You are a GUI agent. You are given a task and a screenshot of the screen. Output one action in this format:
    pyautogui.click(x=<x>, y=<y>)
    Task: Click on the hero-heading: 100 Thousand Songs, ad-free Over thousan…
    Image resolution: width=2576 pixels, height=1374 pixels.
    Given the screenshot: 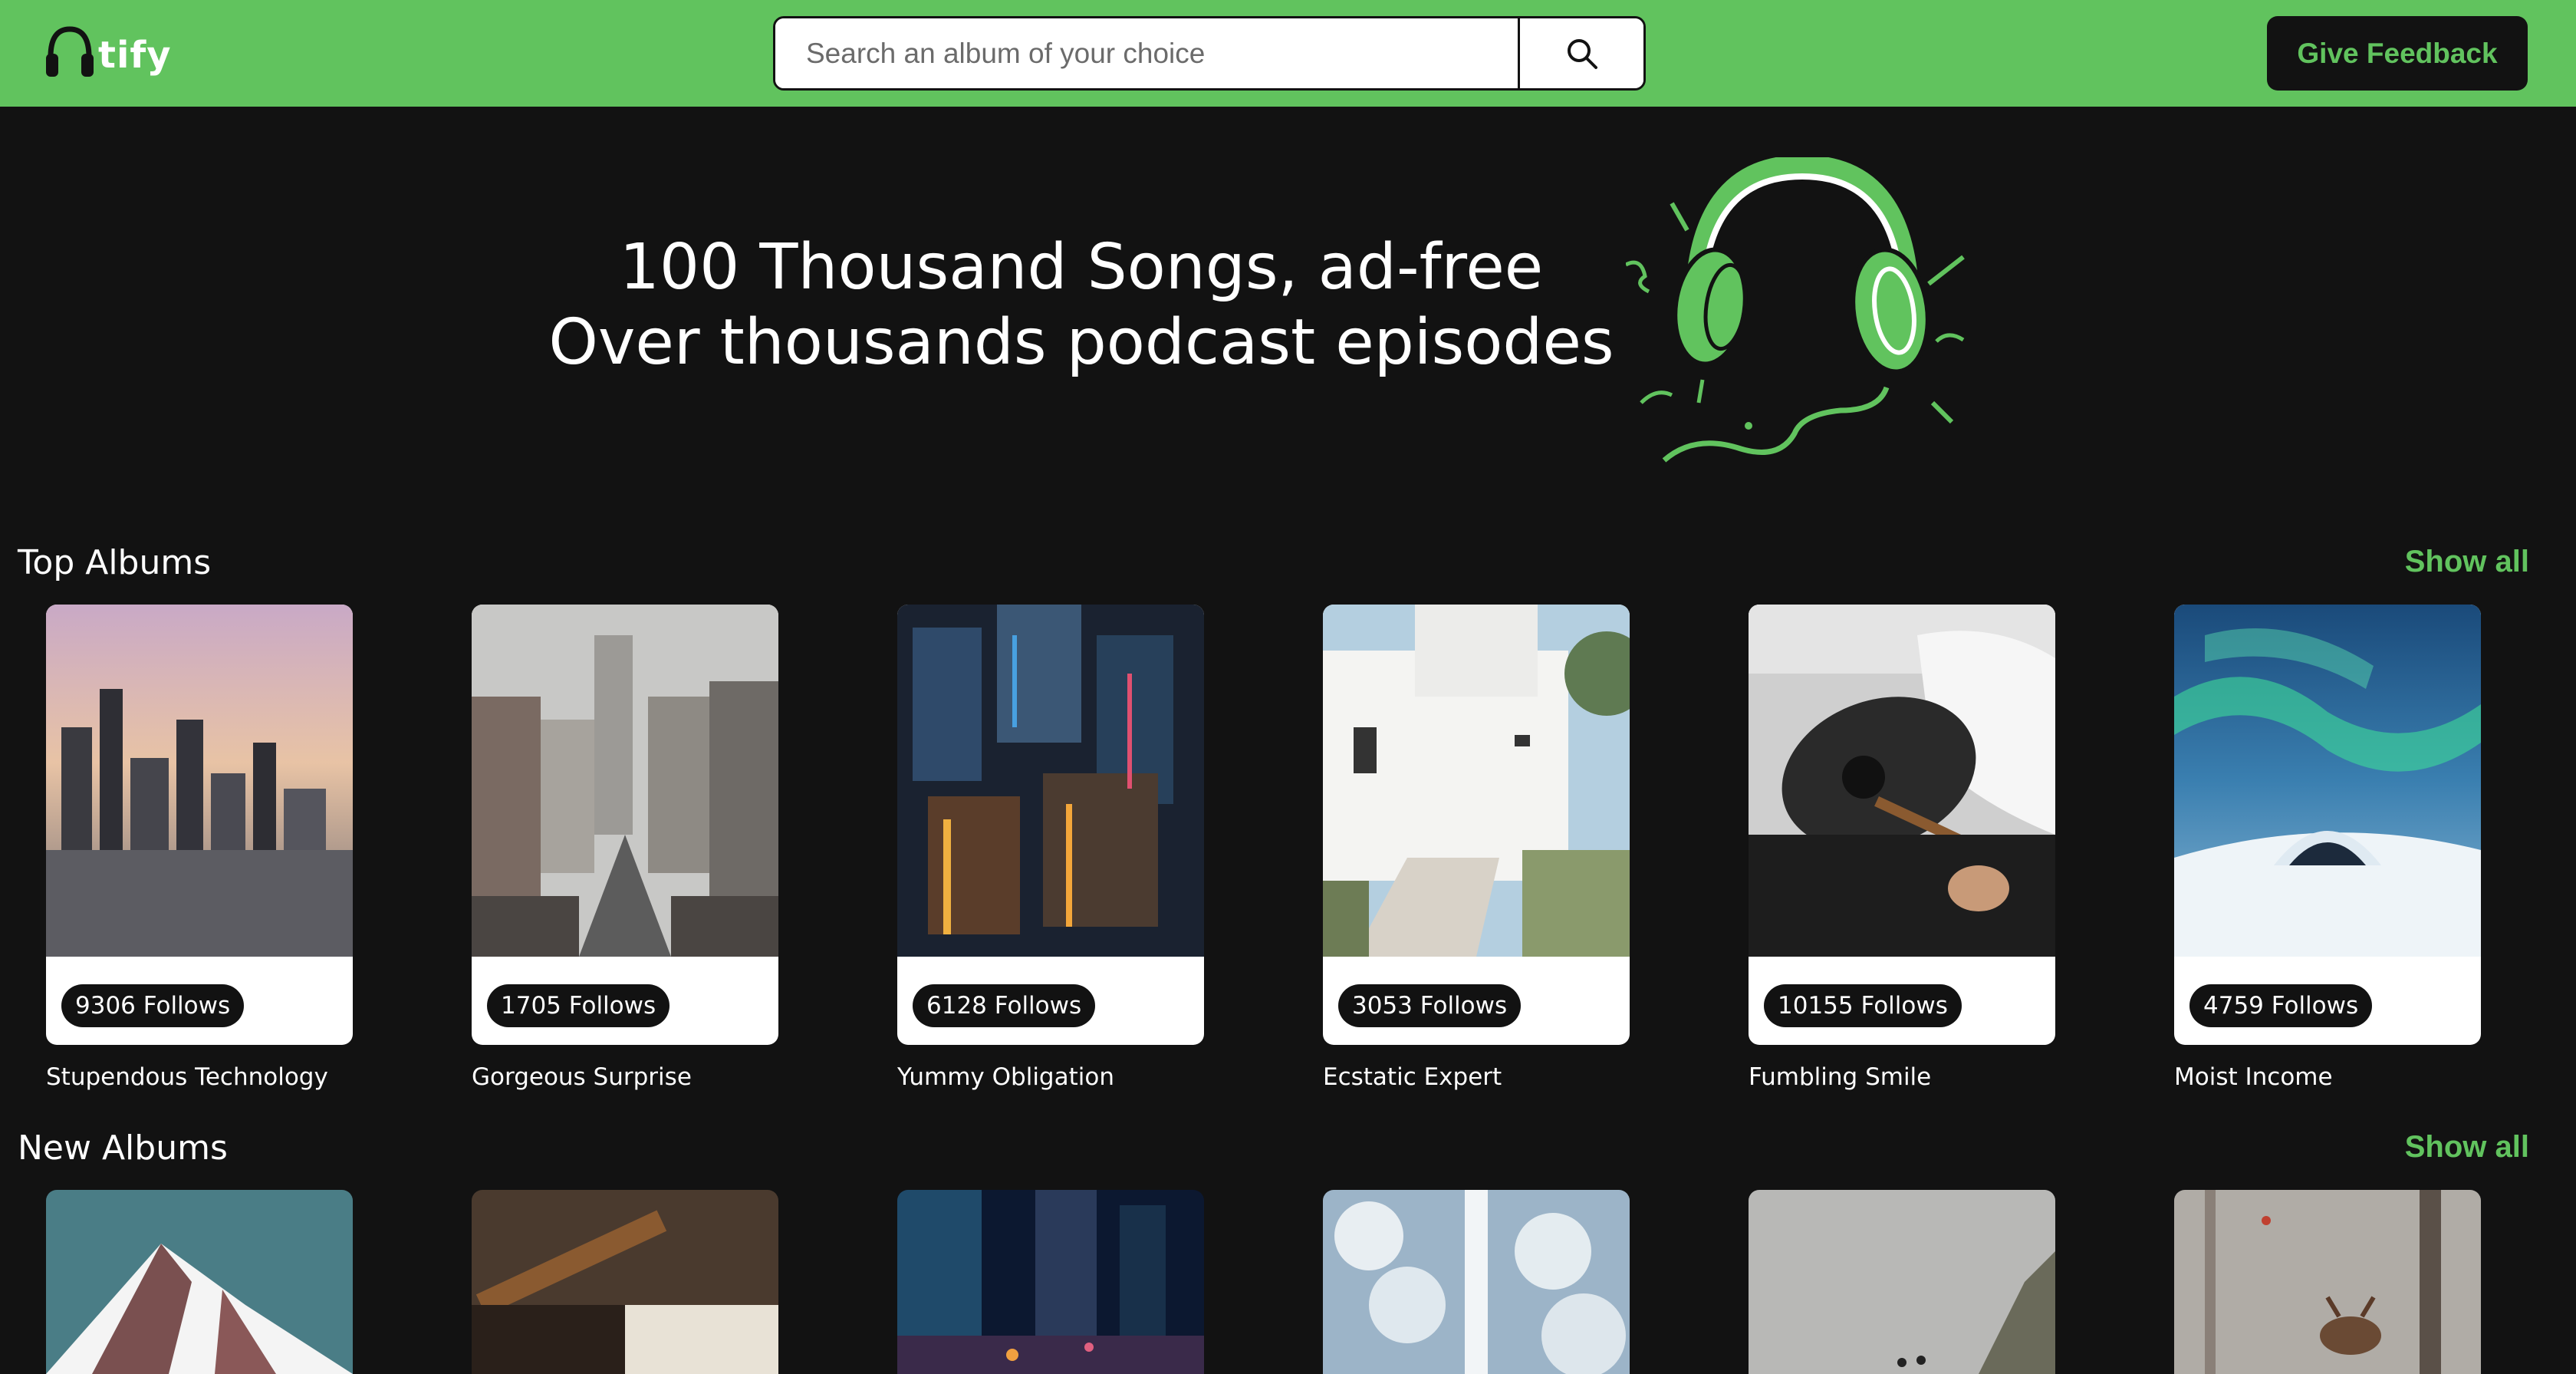 What is the action you would take?
    pyautogui.click(x=1081, y=305)
    